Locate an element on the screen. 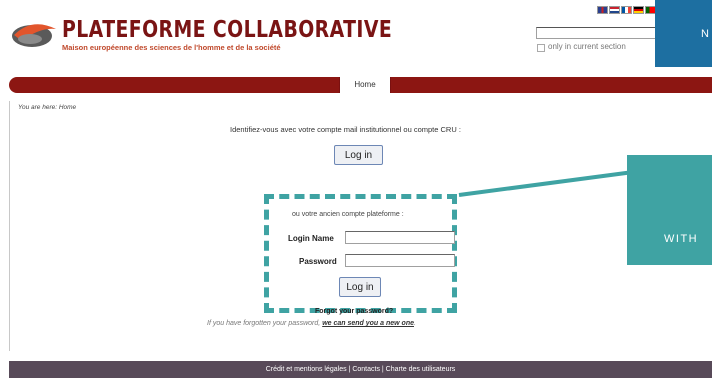  overlay-top-right-text: N is located at coordinates (705, 34).